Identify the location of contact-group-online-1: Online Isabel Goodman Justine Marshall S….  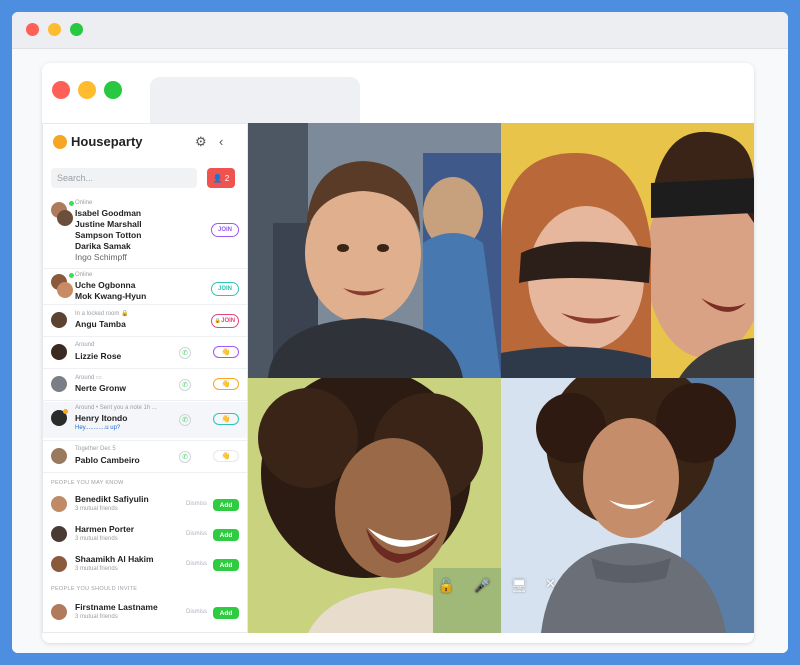
(145, 232).